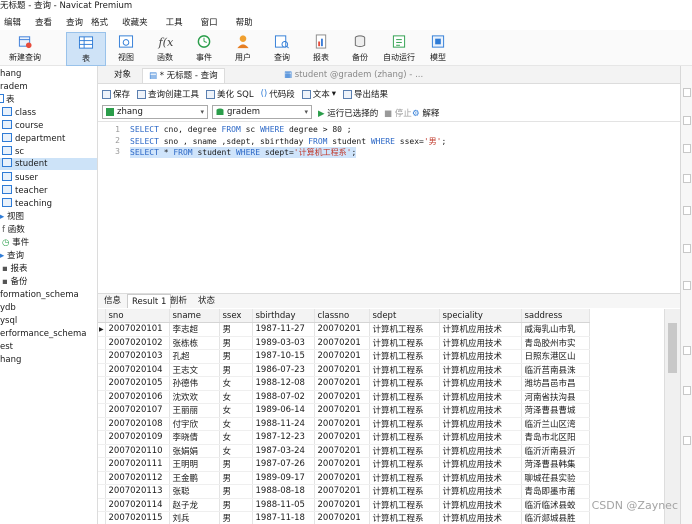 This screenshot has width=692, height=524. What do you see at coordinates (149, 301) in the screenshot?
I see `tab-result-1: Result 1` at bounding box center [149, 301].